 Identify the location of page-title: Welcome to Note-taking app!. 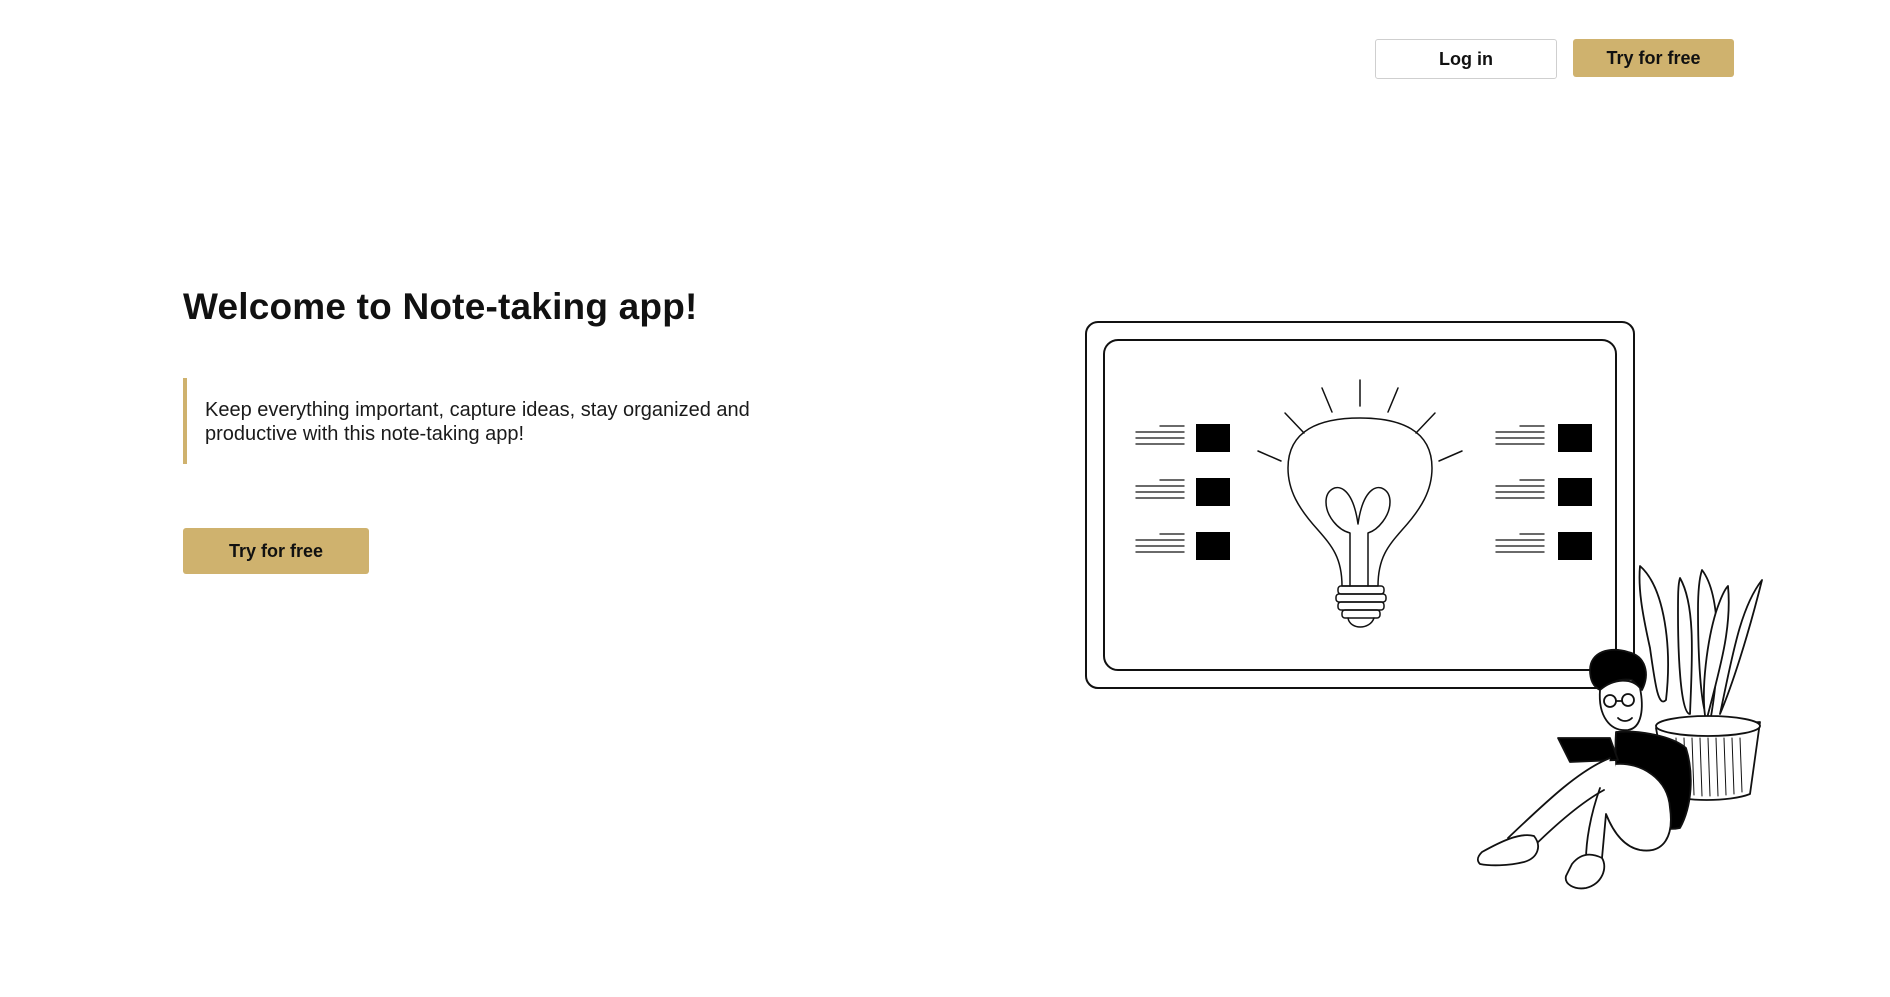
(440, 306).